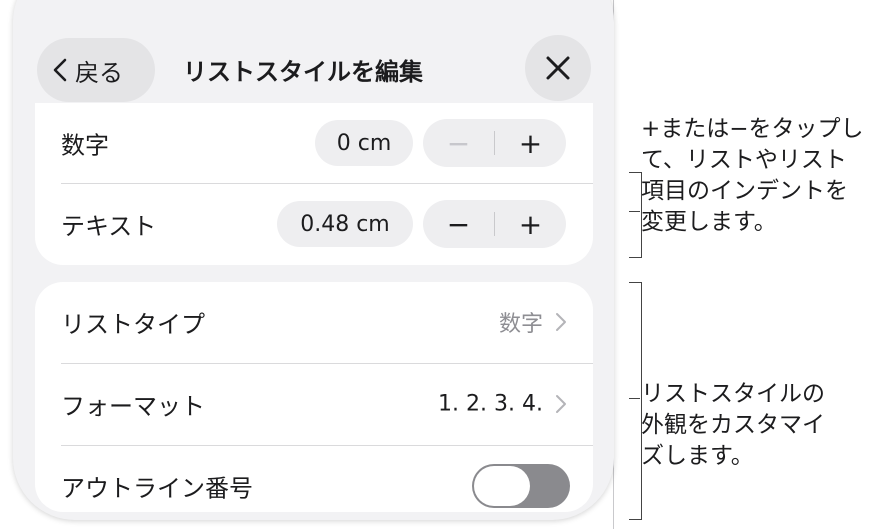  What do you see at coordinates (85, 145) in the screenshot?
I see `numbers-indent-label: 数字` at bounding box center [85, 145].